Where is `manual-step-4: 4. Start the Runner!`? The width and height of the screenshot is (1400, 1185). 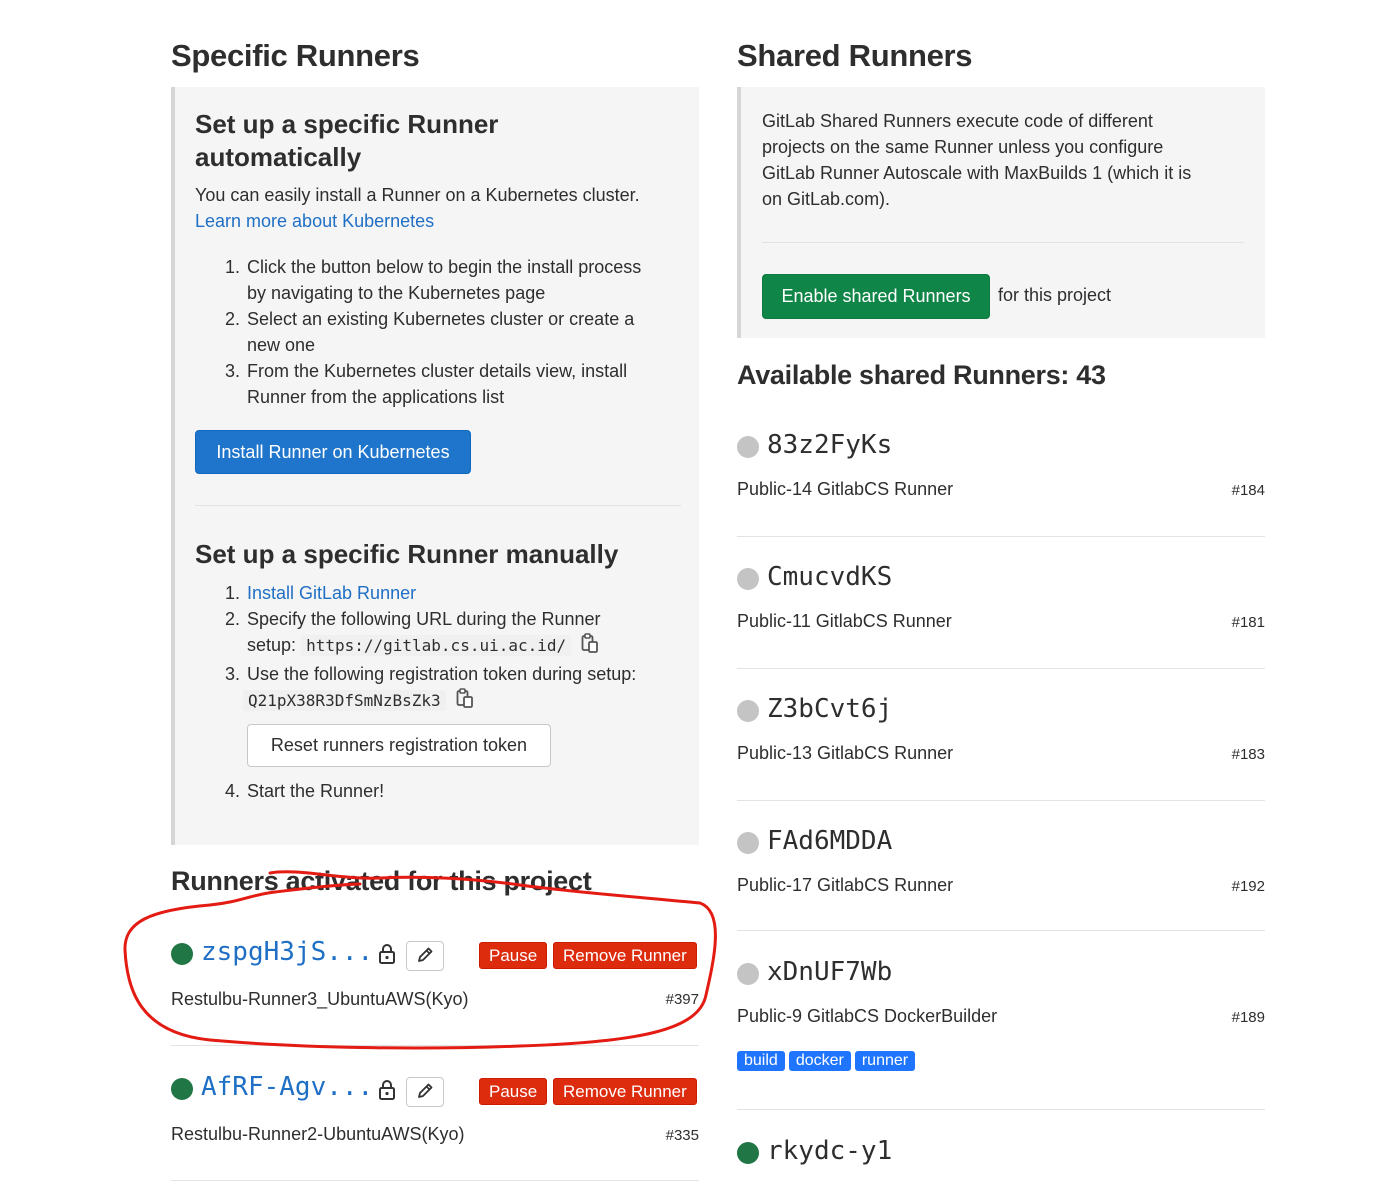
manual-step-4: 4. Start the Runner! is located at coordinates (305, 791).